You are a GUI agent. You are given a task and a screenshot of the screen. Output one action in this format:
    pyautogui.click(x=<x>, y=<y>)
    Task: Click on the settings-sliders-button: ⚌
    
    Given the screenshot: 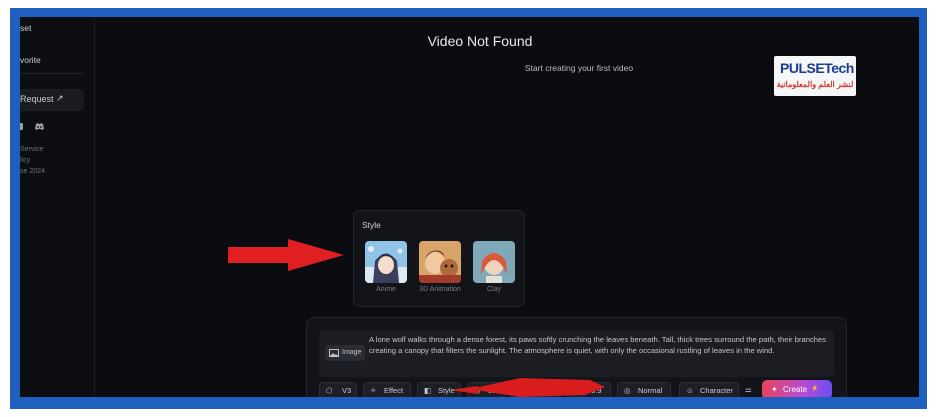 What is the action you would take?
    pyautogui.click(x=750, y=389)
    